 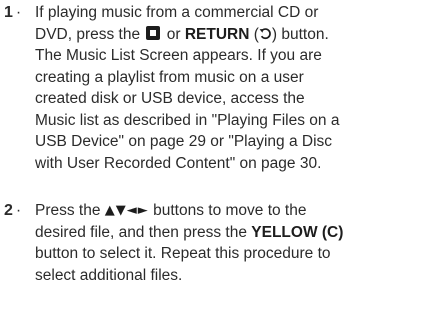 I want to click on text-segment: desired file, and then press the, so click(x=141, y=232).